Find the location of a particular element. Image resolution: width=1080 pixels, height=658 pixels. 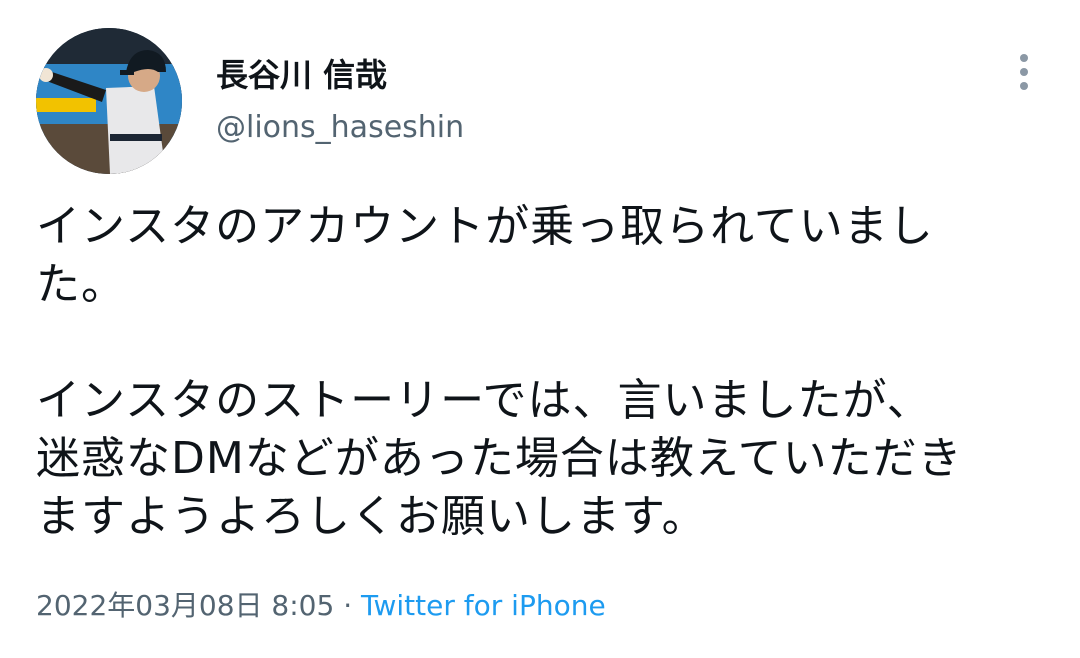

avatar-photo is located at coordinates (109, 101).